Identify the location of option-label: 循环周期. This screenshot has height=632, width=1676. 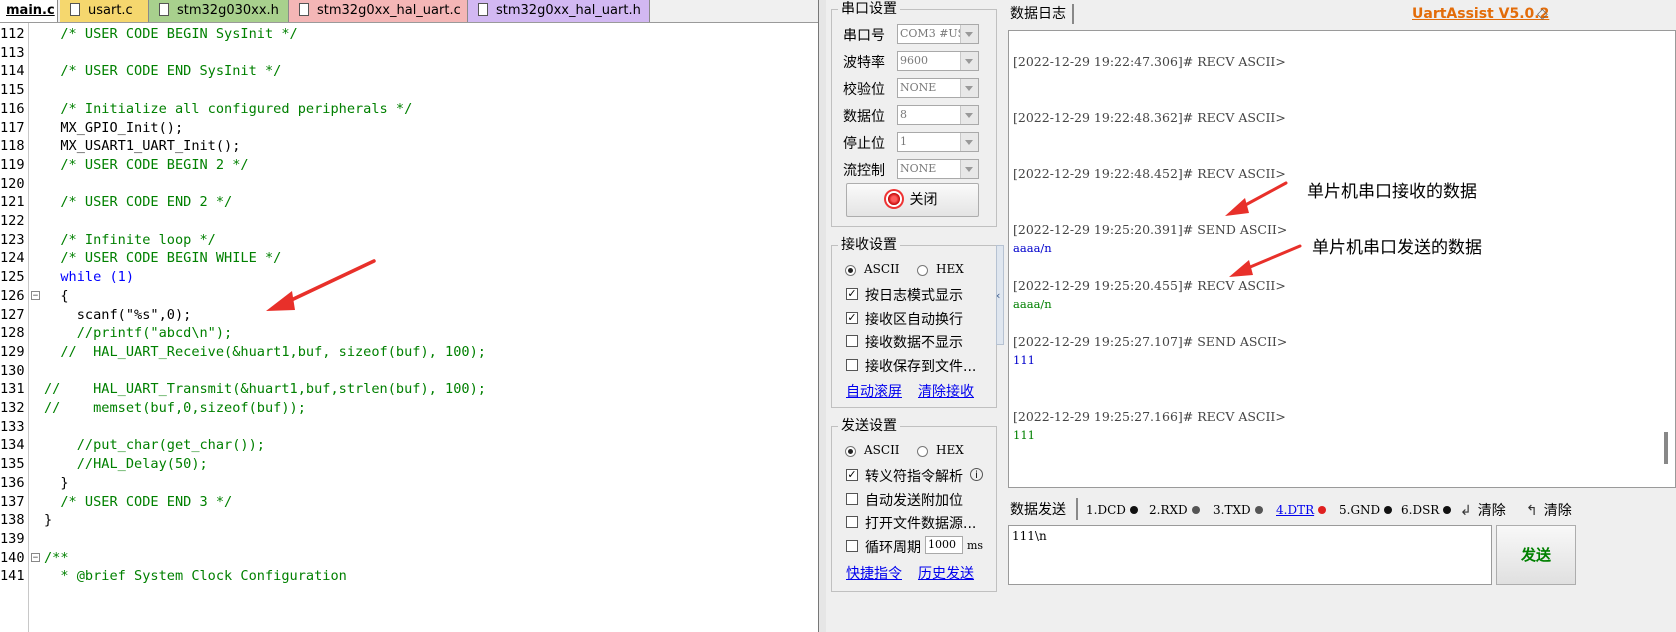
(893, 547).